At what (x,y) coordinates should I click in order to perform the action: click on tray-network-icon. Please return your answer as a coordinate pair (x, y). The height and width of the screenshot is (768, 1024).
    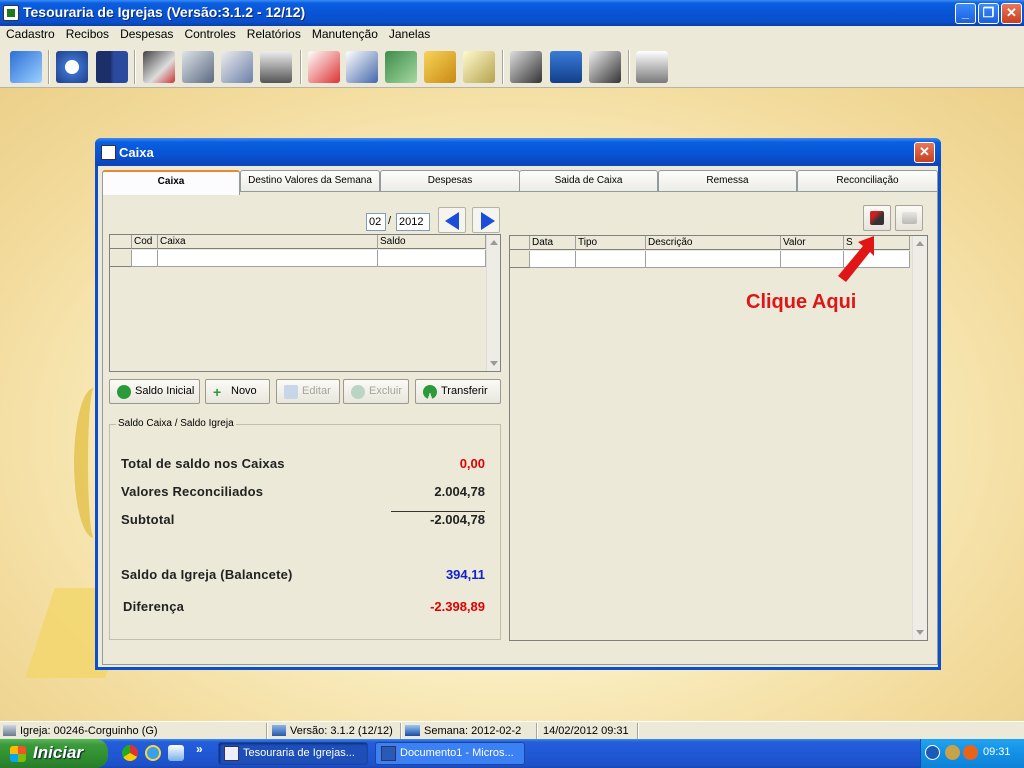
    Looking at the image, I should click on (952, 752).